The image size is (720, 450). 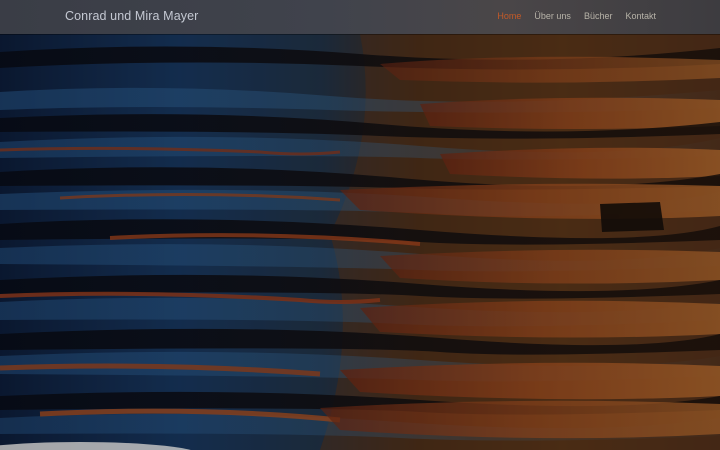 I want to click on site-title-link: Conrad und Mira Mayer, so click(x=131, y=16).